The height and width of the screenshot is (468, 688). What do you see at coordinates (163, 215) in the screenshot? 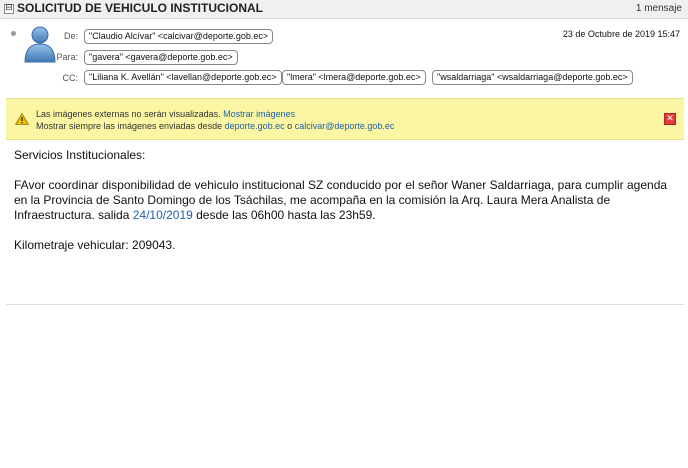
I see `date-link: 24/10/2019` at bounding box center [163, 215].